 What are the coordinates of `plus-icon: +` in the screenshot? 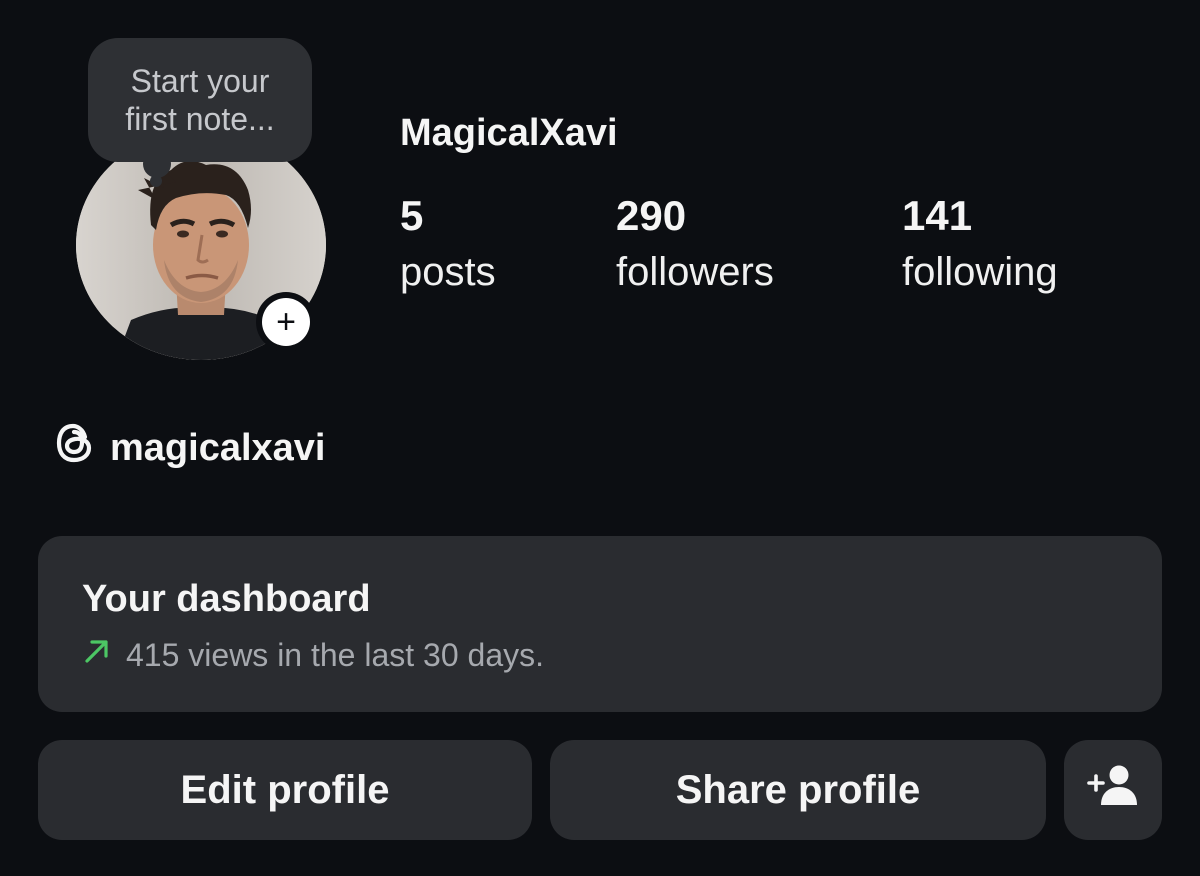 It's located at (286, 322).